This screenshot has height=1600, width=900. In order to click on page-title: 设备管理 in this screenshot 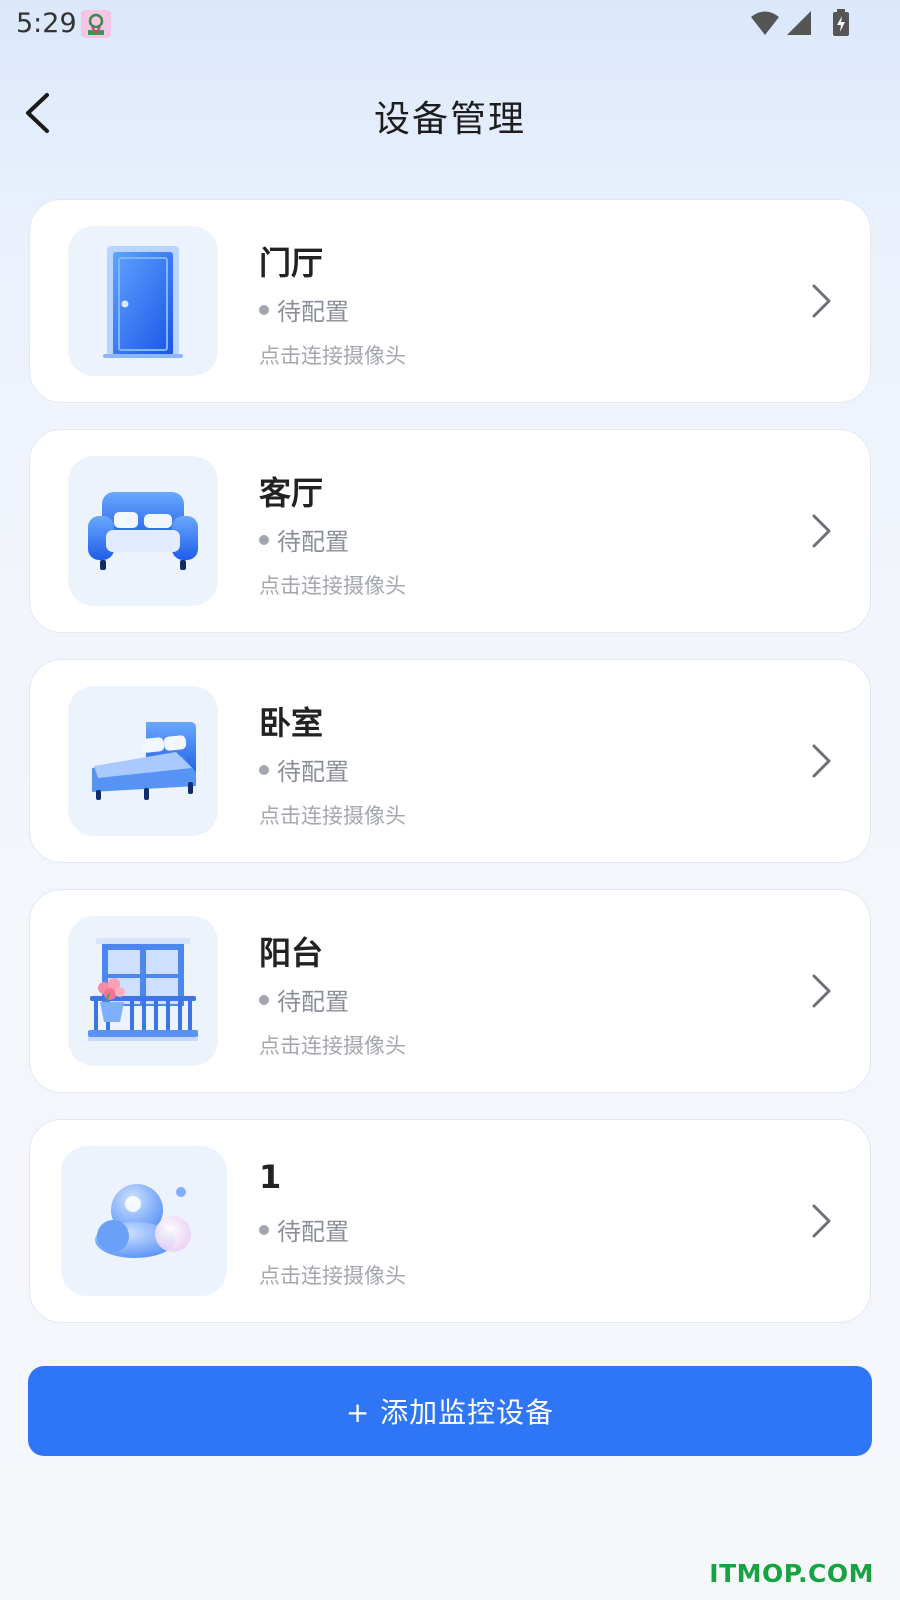, I will do `click(449, 119)`.